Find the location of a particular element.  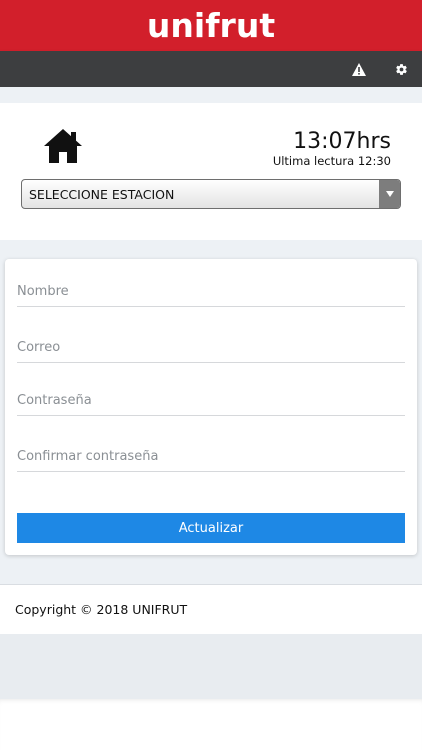

station-select-value: SELECCIONE ESTACION is located at coordinates (102, 194).